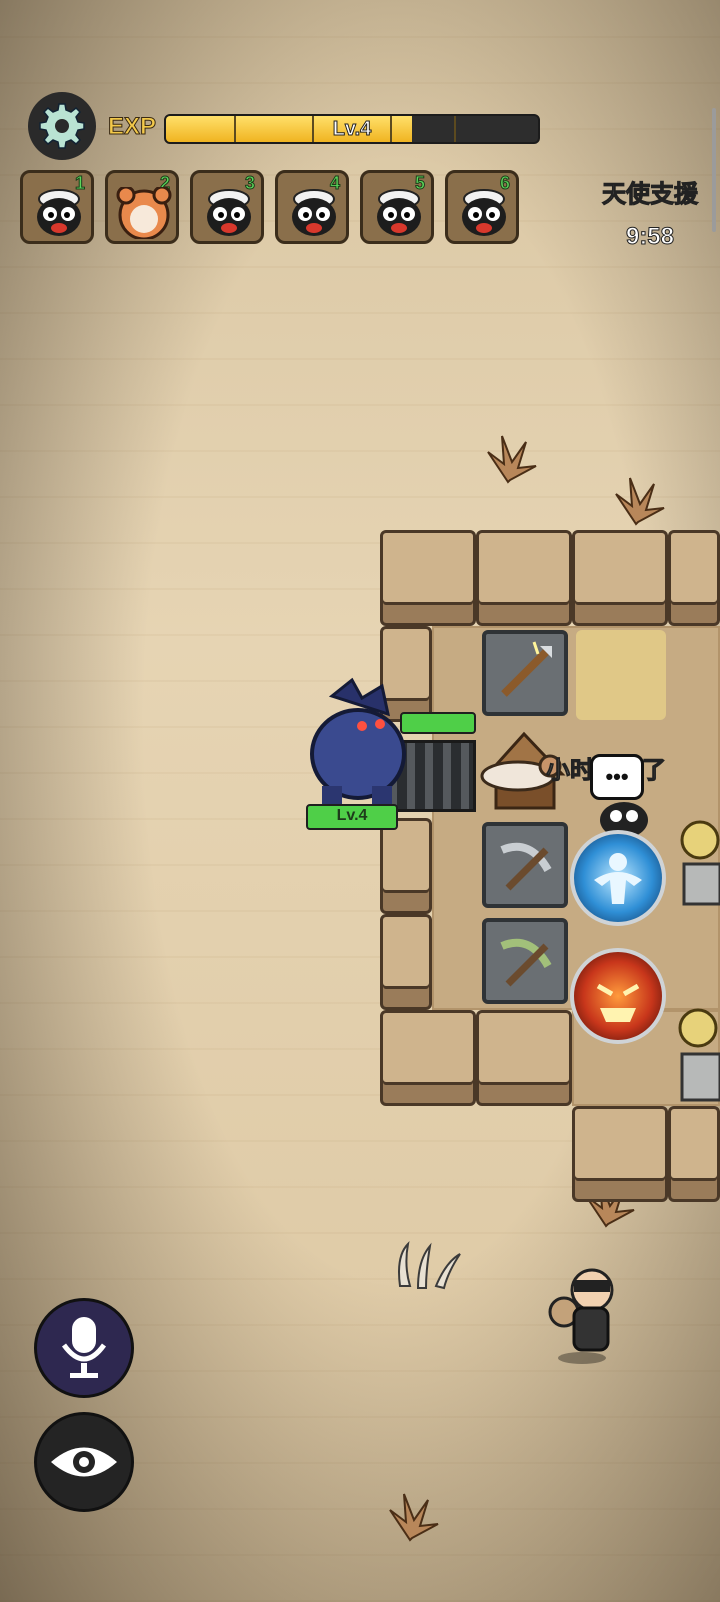 Image resolution: width=720 pixels, height=1602 pixels. I want to click on power-up-skill-button, so click(618, 878).